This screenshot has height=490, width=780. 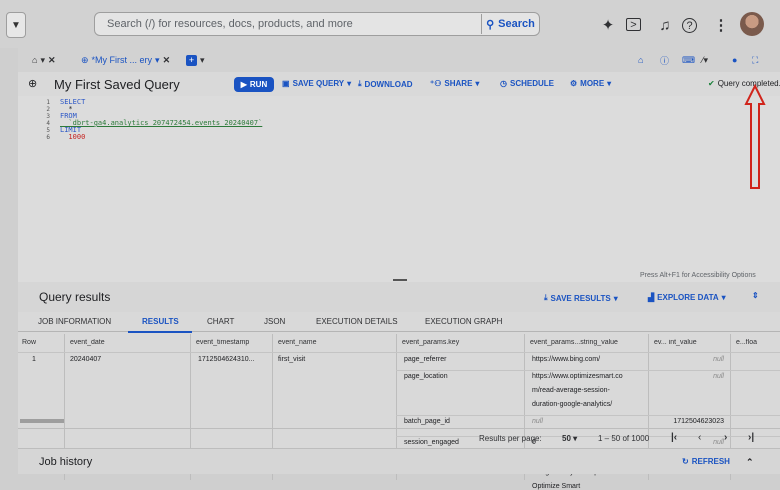 What do you see at coordinates (755, 60) in the screenshot?
I see `fullscreen-icon: ⛶` at bounding box center [755, 60].